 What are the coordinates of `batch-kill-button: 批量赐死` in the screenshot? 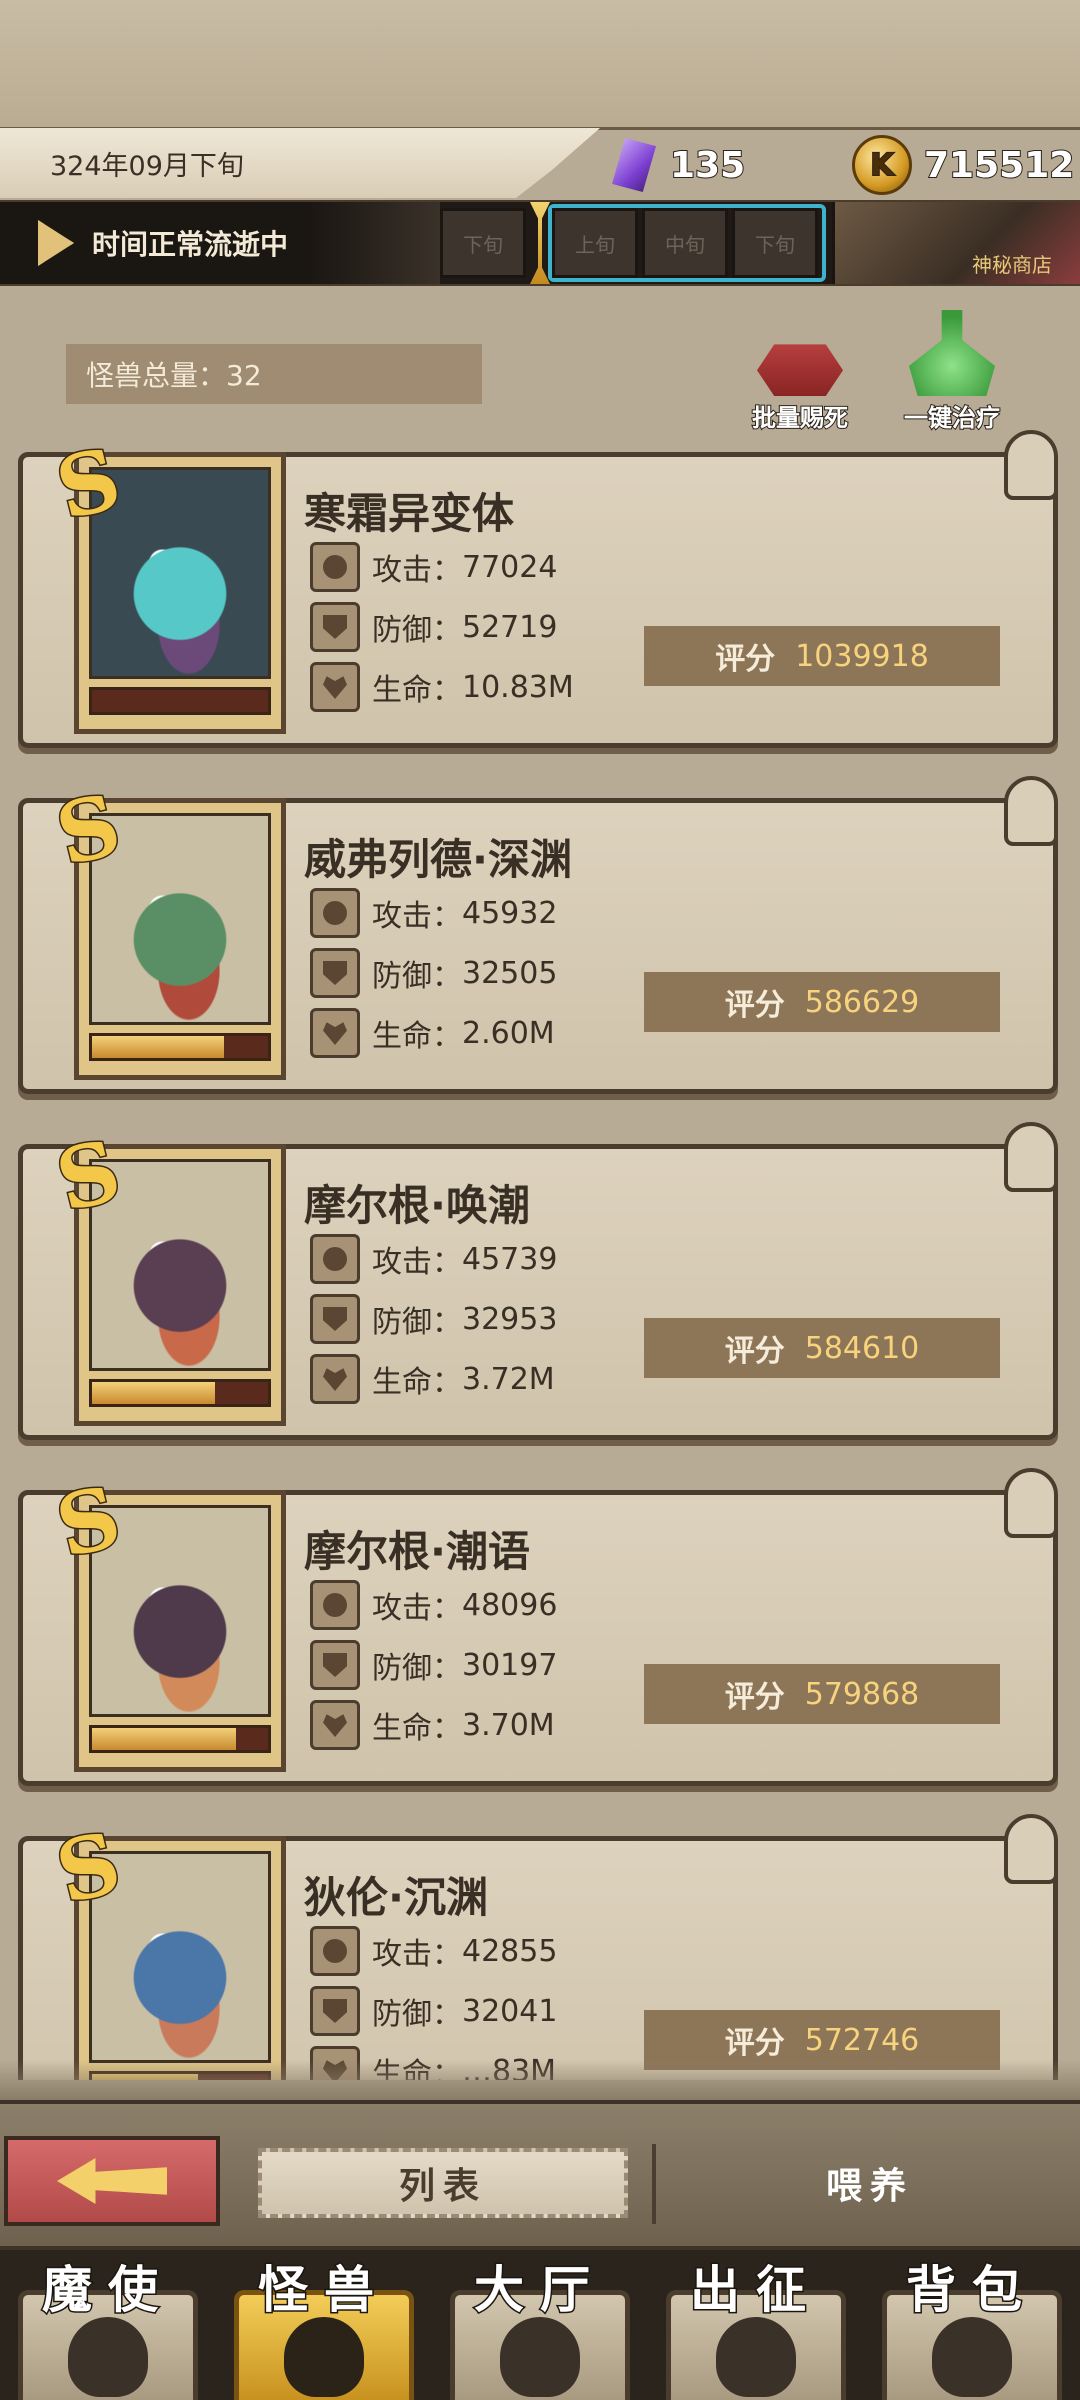 It's located at (800, 371).